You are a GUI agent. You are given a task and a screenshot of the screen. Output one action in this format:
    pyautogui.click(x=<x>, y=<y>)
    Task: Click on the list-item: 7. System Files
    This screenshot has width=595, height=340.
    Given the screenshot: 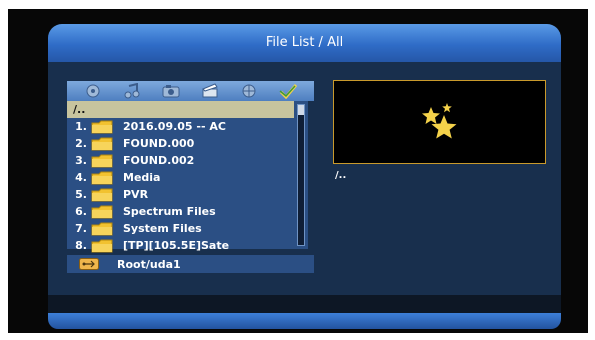 What is the action you would take?
    pyautogui.click(x=180, y=228)
    